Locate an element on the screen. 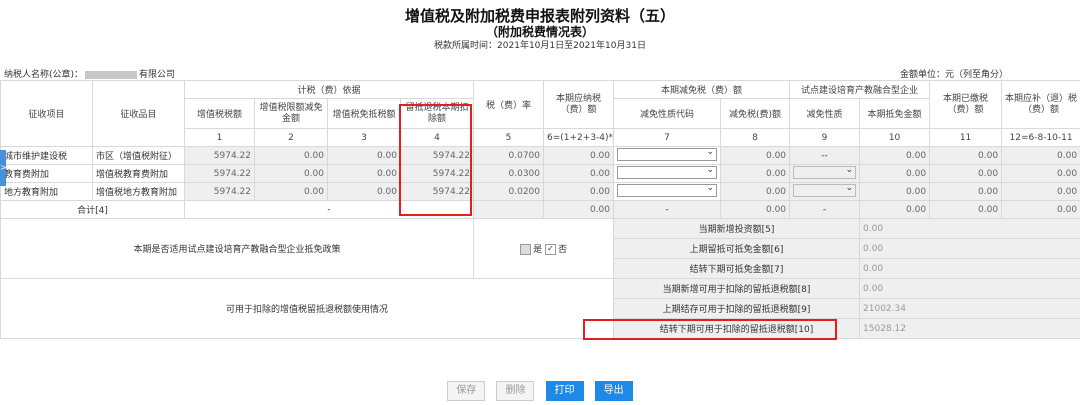 The width and height of the screenshot is (1080, 405). col-supplement: 本期应补（退）税（费）额 is located at coordinates (1040, 104).